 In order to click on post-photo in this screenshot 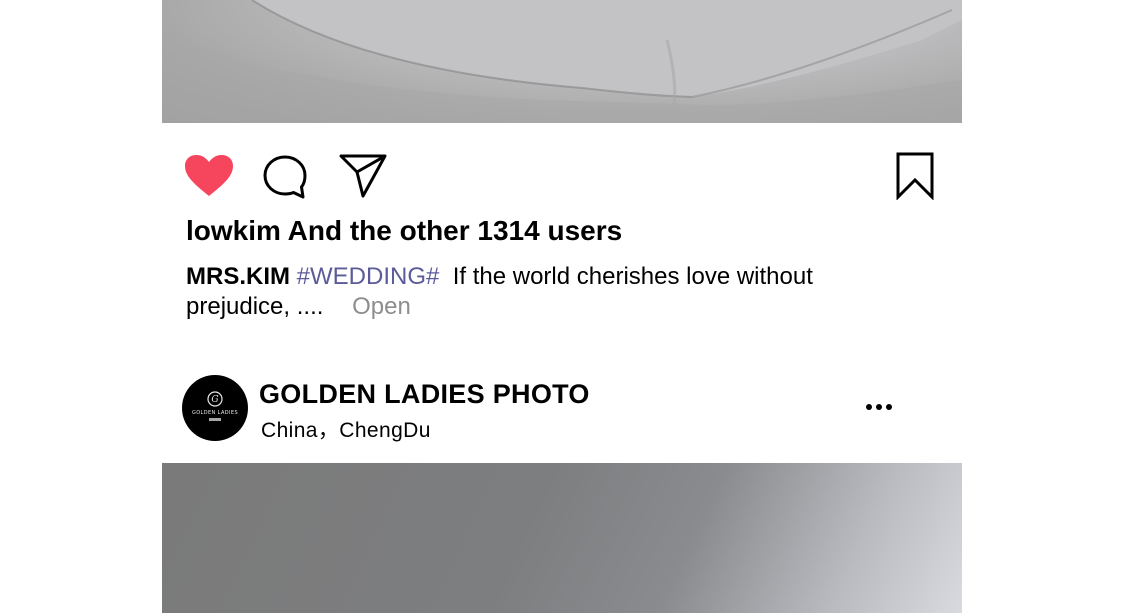, I will do `click(562, 61)`.